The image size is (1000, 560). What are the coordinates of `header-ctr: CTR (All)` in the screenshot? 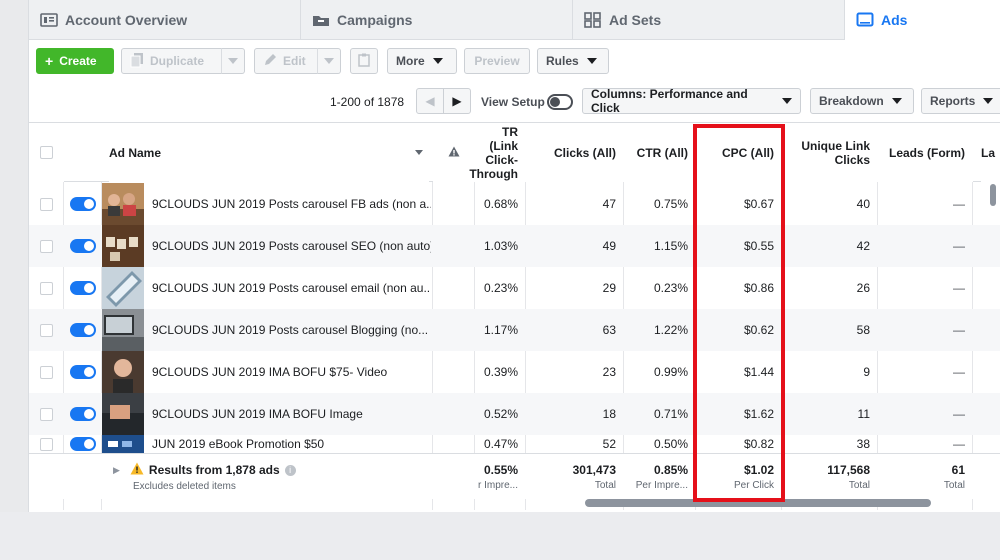 It's located at (660, 152).